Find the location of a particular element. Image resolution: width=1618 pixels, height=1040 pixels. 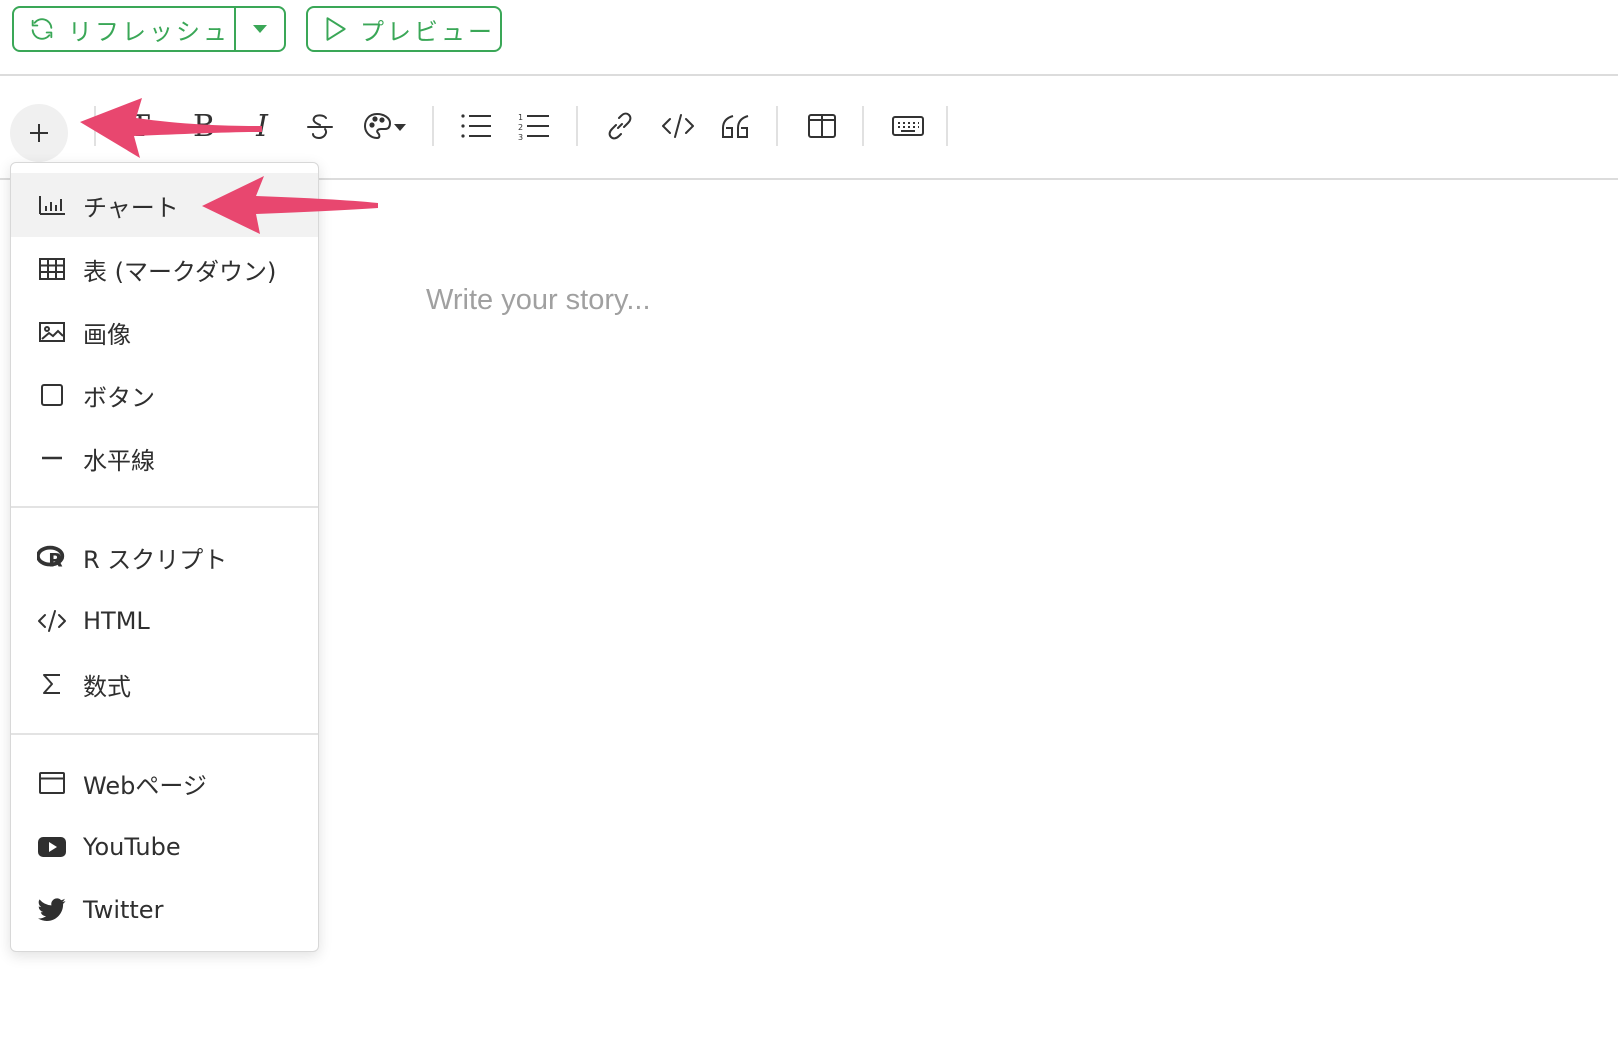

link-button is located at coordinates (620, 126).